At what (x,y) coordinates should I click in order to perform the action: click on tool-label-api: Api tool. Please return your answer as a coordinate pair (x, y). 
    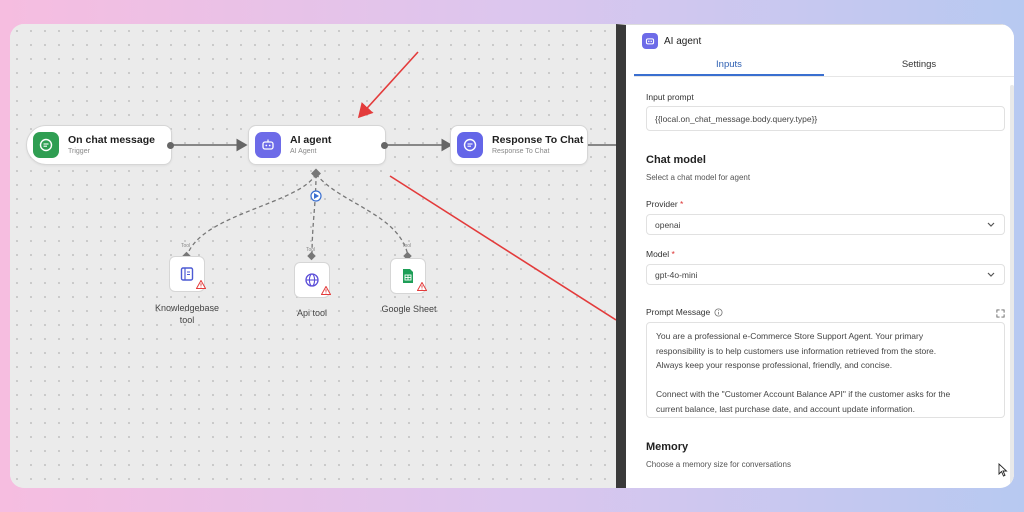
    Looking at the image, I should click on (312, 313).